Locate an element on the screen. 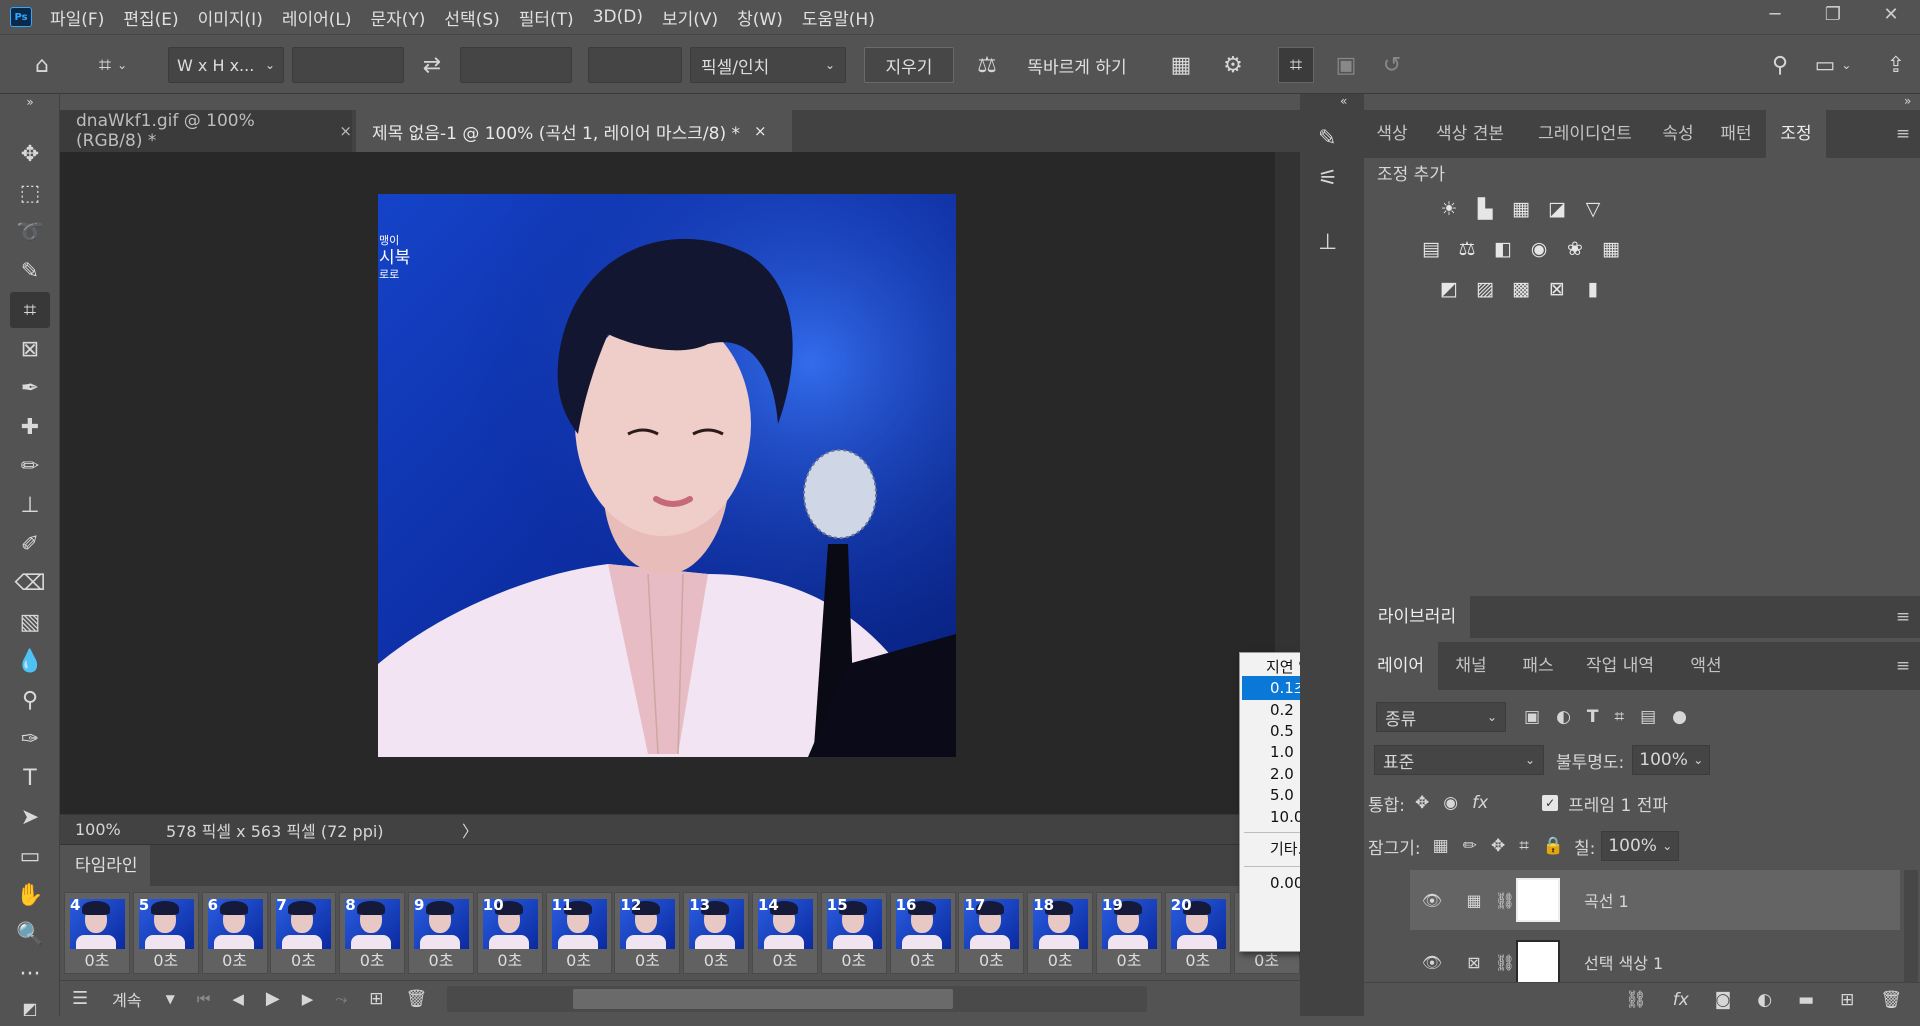 This screenshot has width=1920, height=1026. fx-icon: fx is located at coordinates (1681, 1000).